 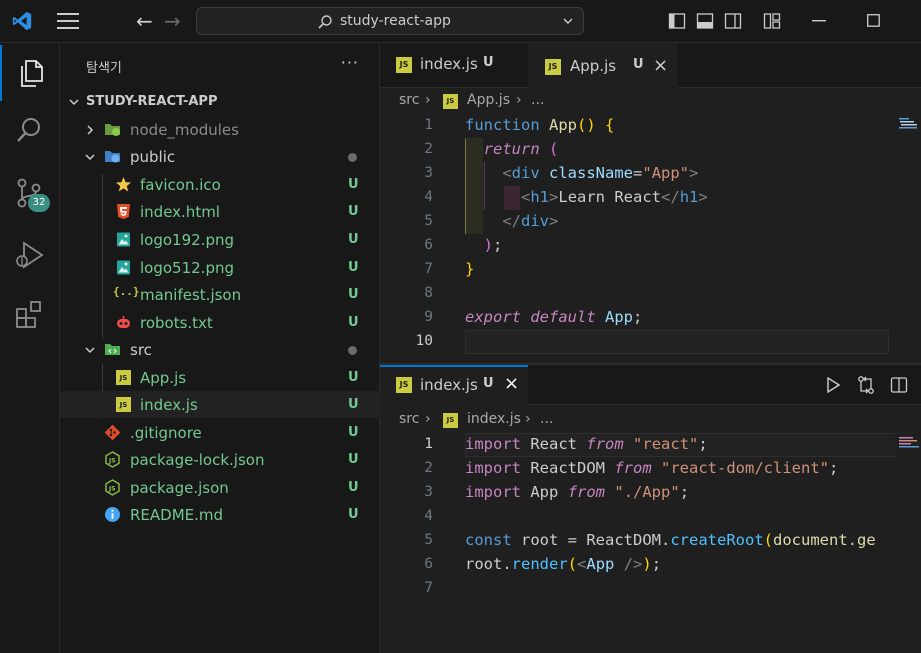 I want to click on line-number: 9, so click(x=428, y=317).